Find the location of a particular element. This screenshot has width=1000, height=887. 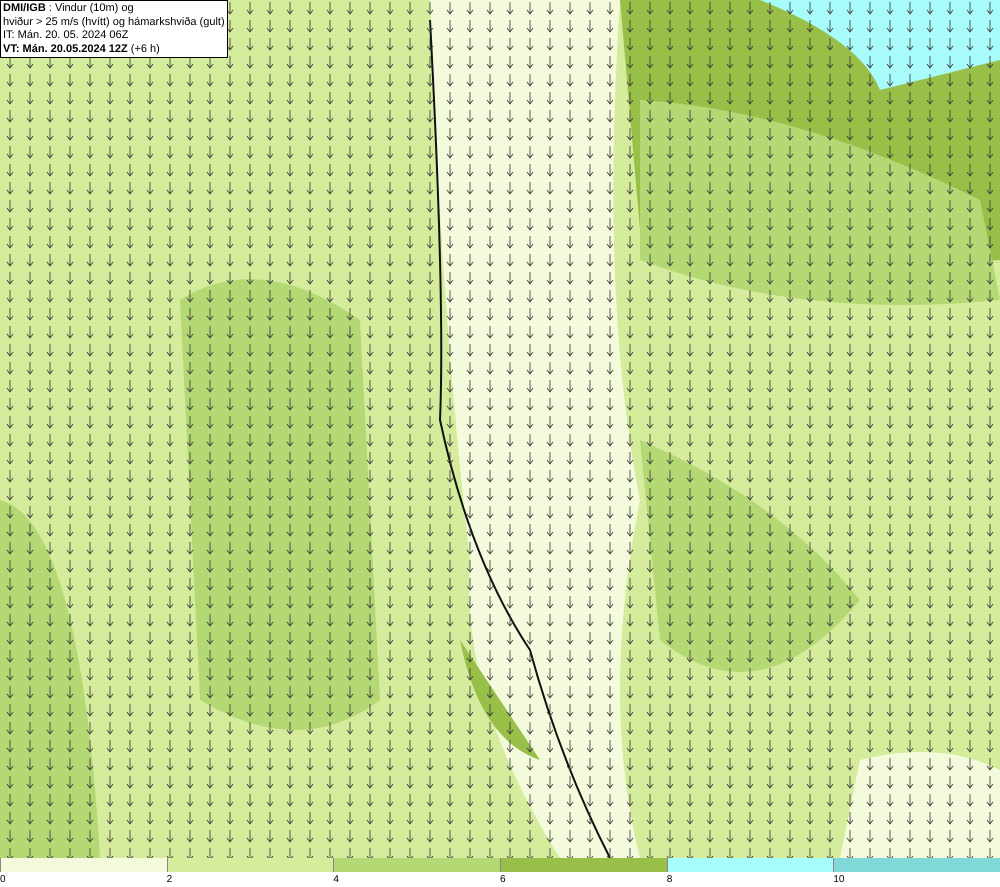

legend-label: 4 is located at coordinates (336, 880).